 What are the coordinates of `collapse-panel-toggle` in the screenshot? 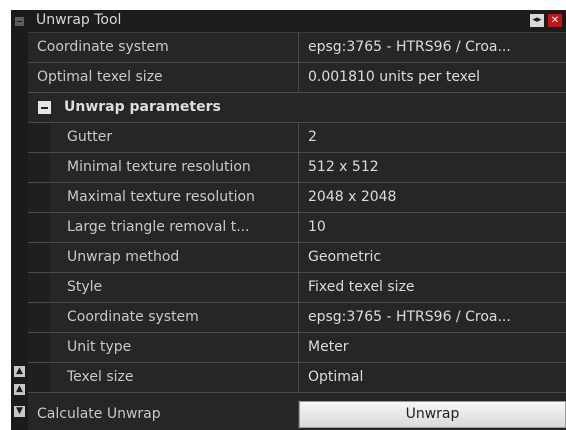 It's located at (19, 21).